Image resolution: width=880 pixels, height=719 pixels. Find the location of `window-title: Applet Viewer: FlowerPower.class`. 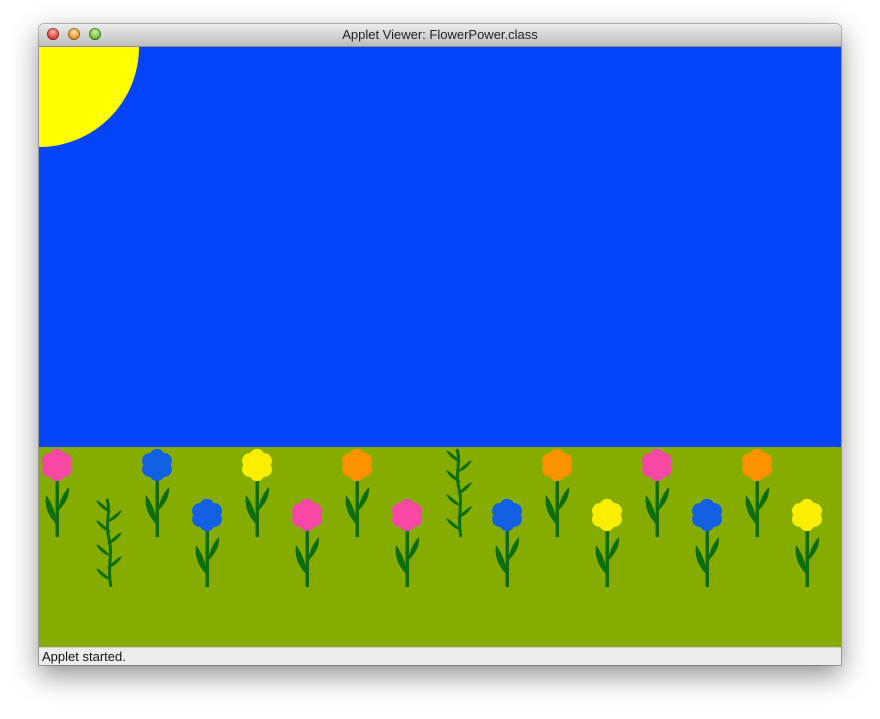

window-title: Applet Viewer: FlowerPower.class is located at coordinates (440, 34).